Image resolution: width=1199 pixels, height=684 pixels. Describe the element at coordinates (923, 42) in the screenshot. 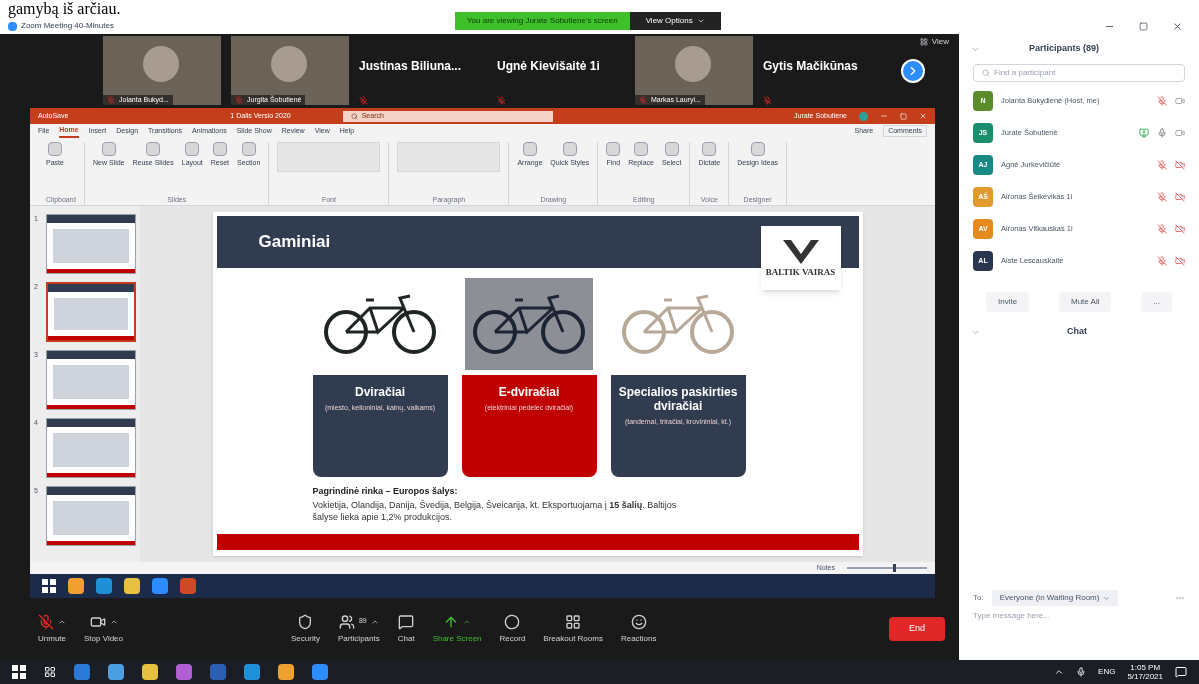

I see `grid-icon` at that location.